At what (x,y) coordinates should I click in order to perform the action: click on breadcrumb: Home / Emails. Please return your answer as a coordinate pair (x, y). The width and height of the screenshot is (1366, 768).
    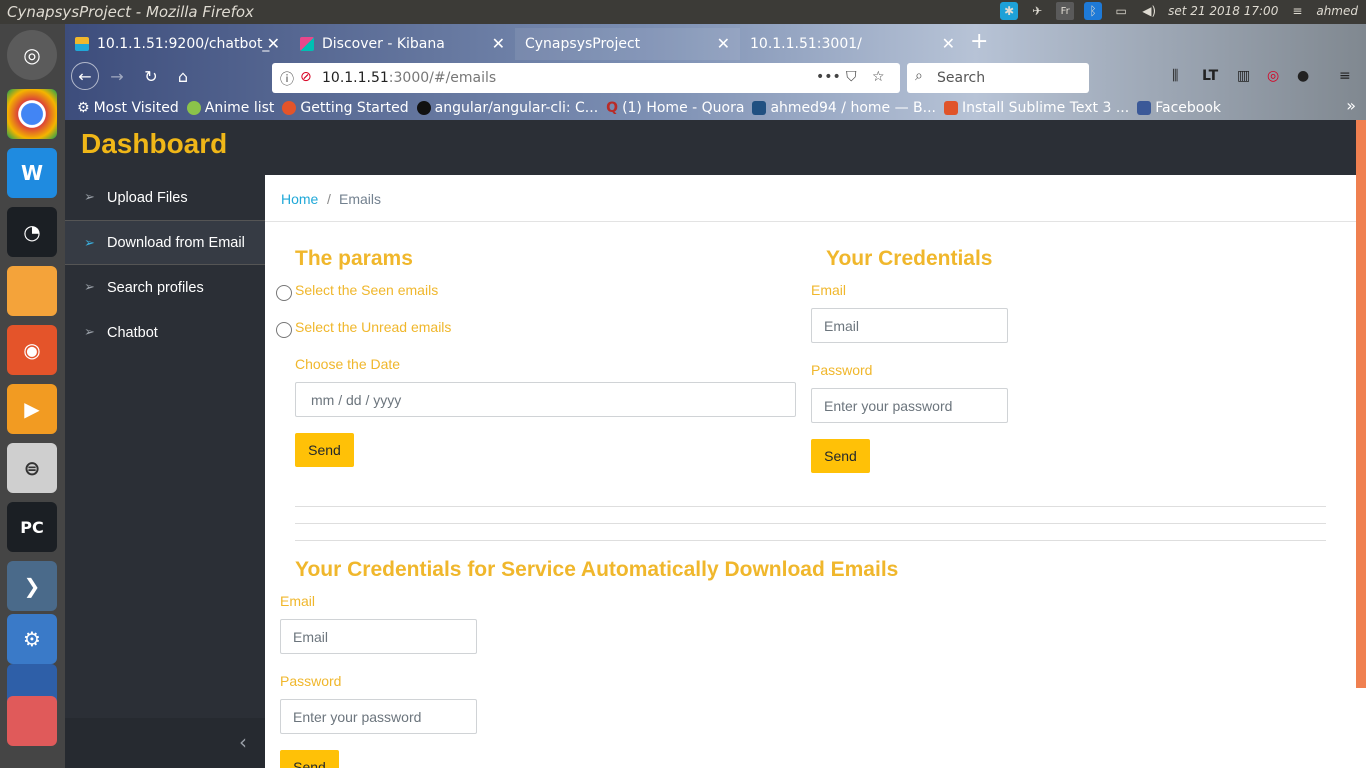
    Looking at the image, I should click on (810, 198).